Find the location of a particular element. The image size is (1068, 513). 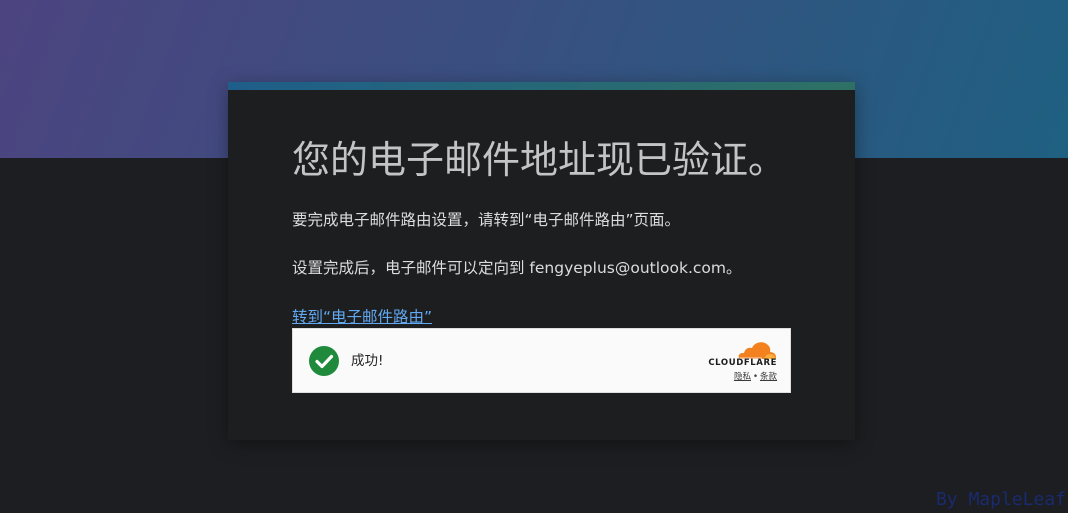

success-status-text: 成功! is located at coordinates (367, 361).